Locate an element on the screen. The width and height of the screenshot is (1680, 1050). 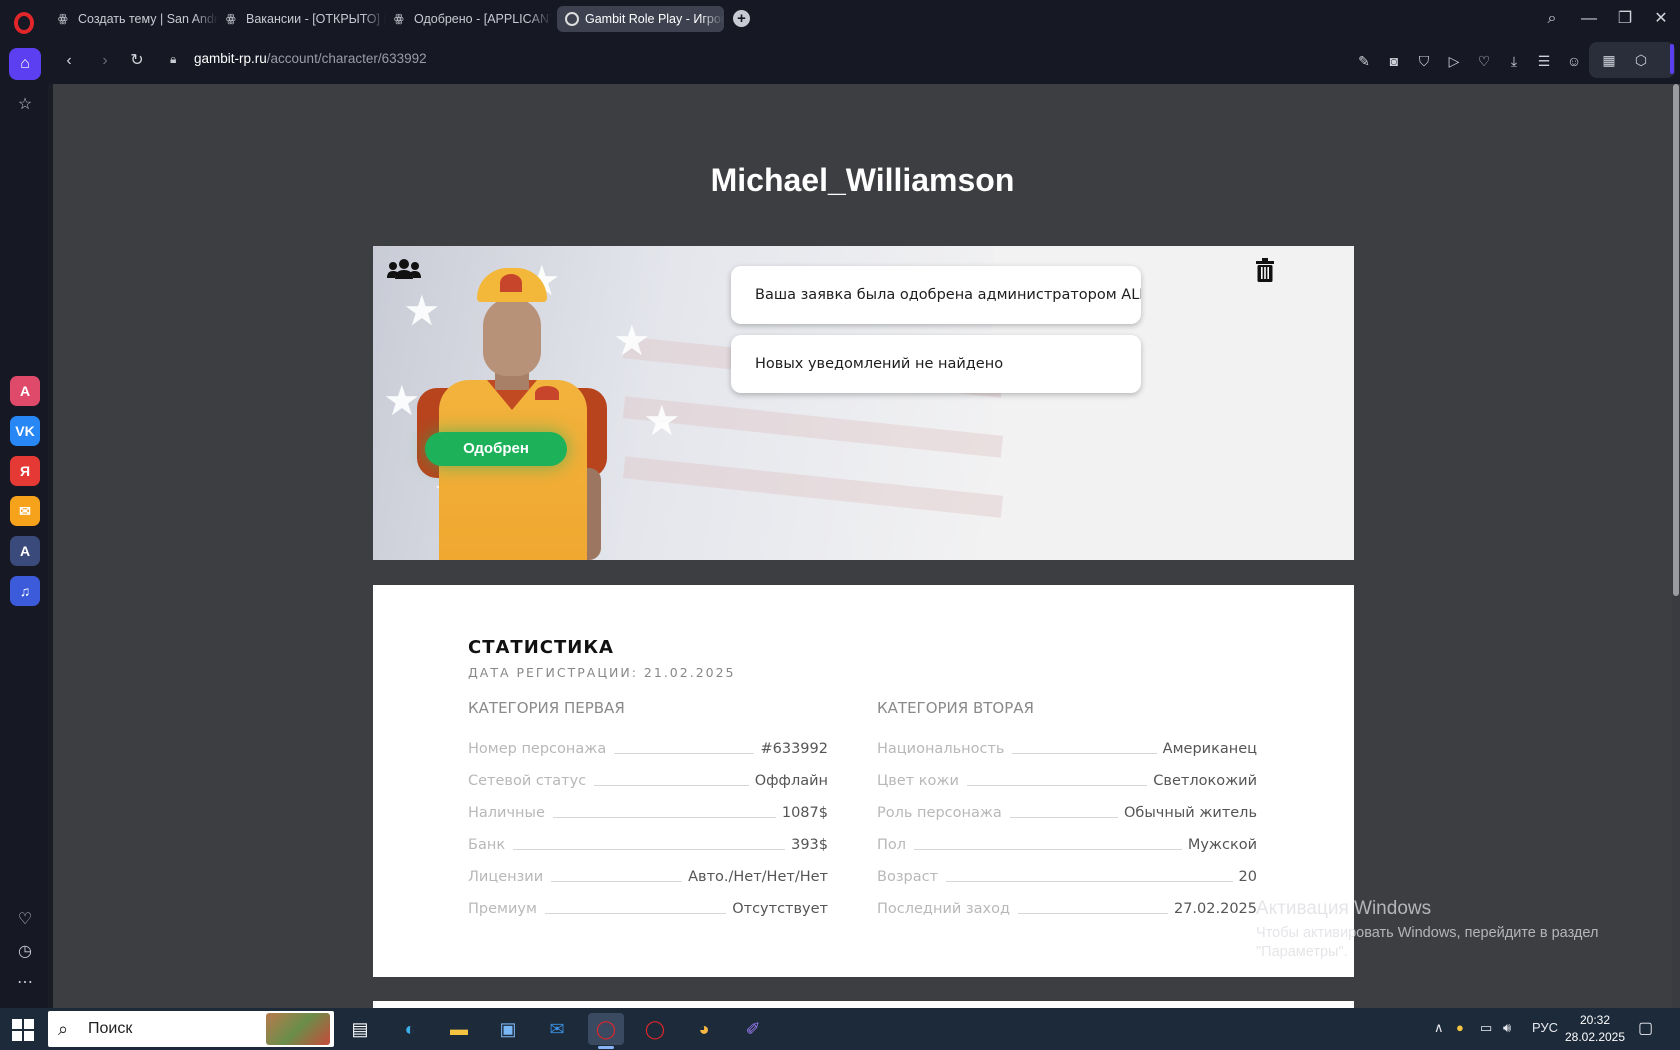
outlook-icon: ✉ is located at coordinates (557, 1029).